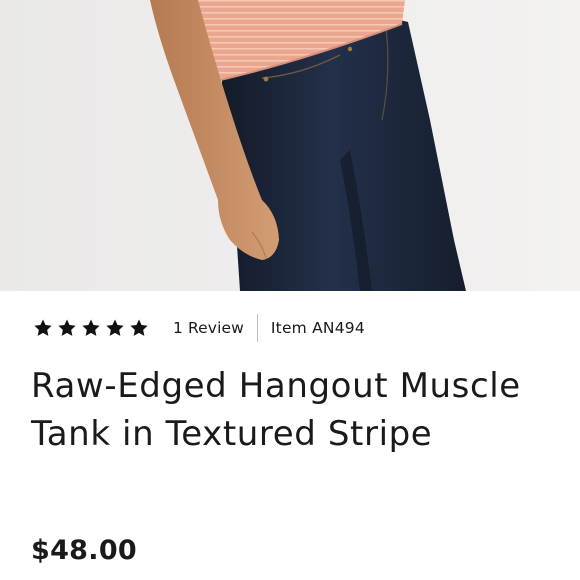 The width and height of the screenshot is (580, 580). I want to click on rating-row: 1 Review Item AN494, so click(199, 328).